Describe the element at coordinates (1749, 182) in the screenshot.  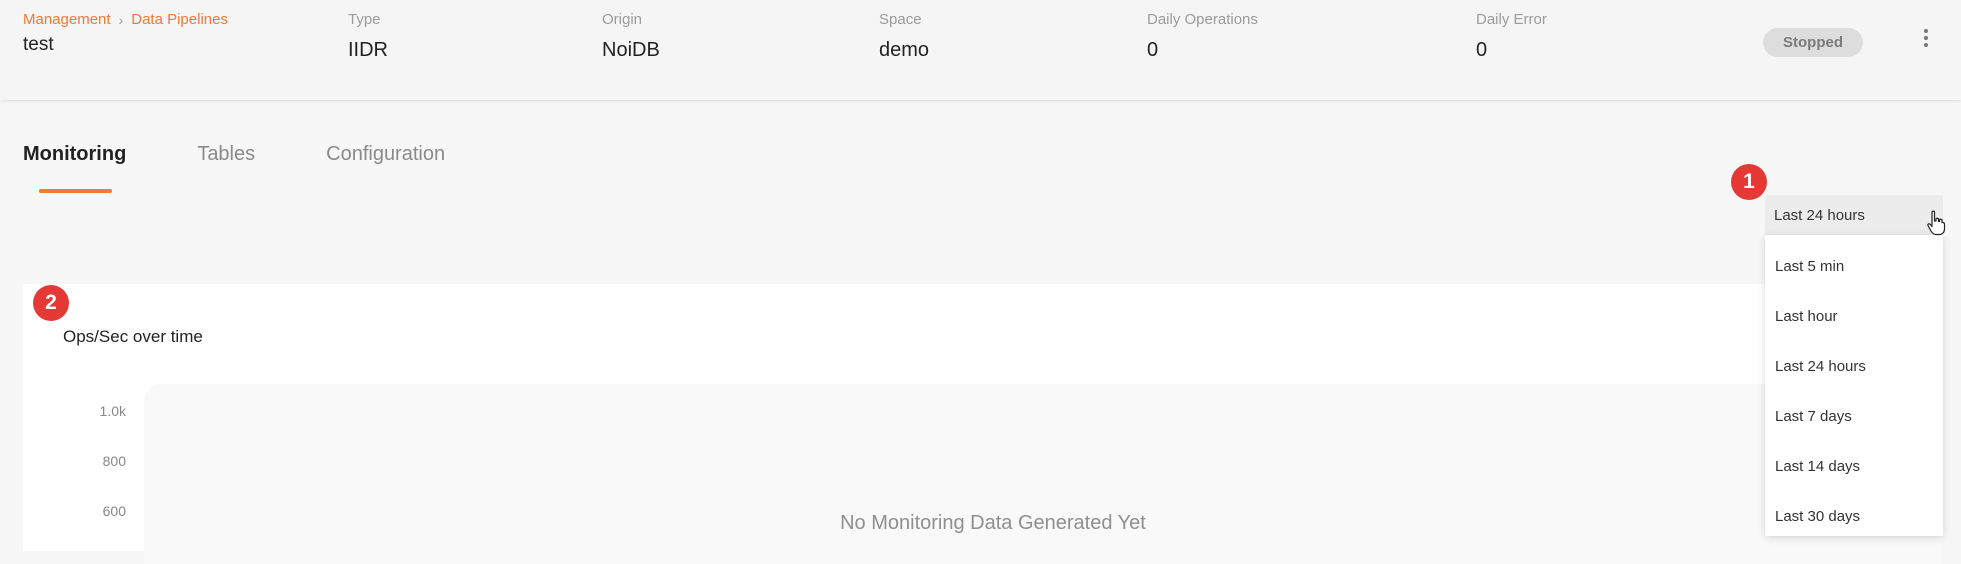
I see `annotation-marker: 1` at that location.